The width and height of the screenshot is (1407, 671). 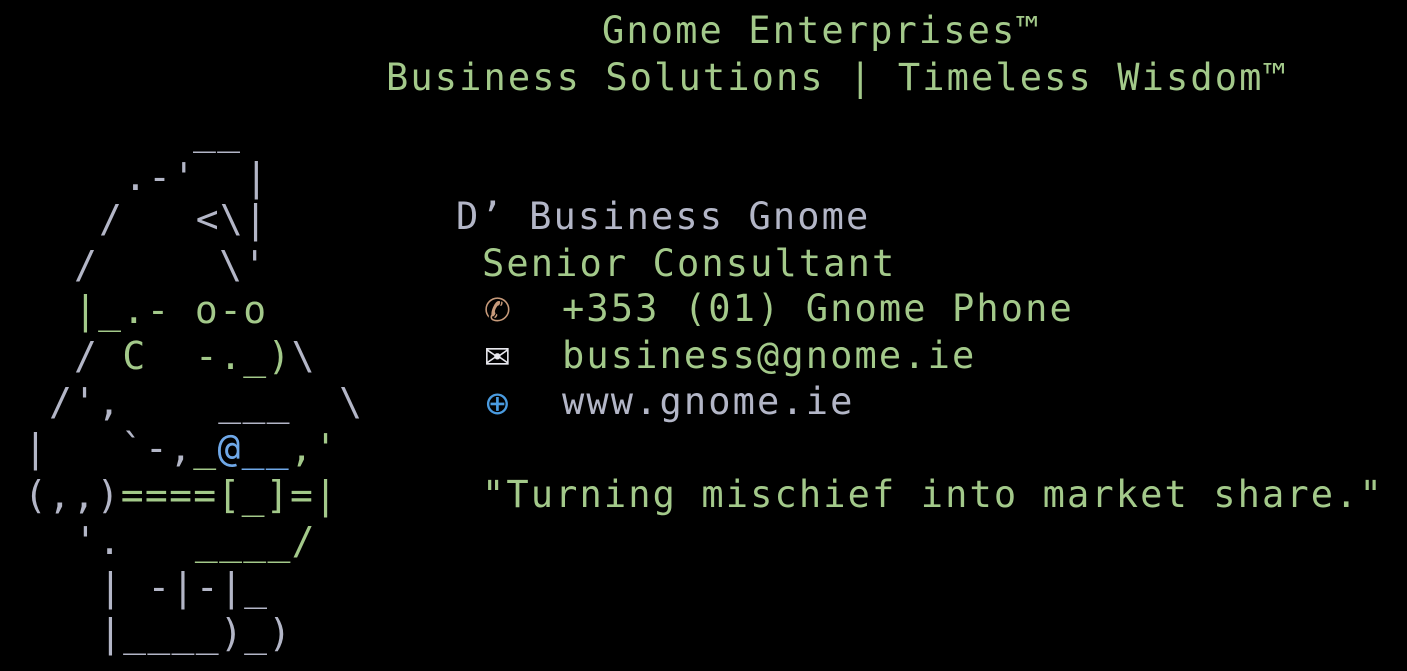 I want to click on ascii-line-10: '. ____/, so click(x=195, y=541).